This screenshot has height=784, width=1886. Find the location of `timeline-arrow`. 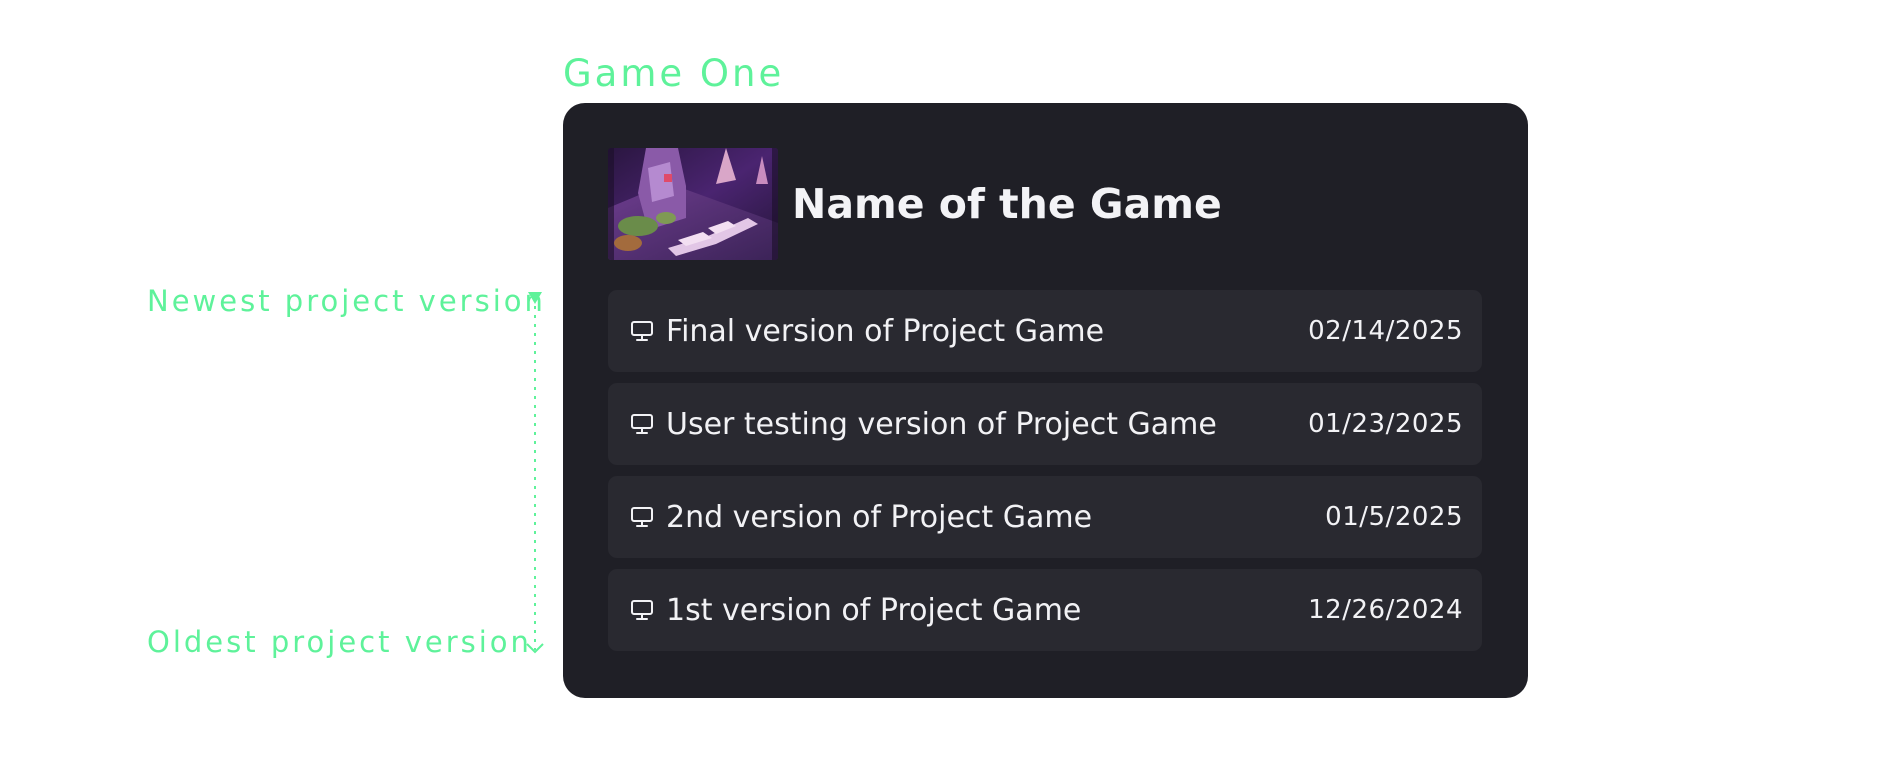

timeline-arrow is located at coordinates (535, 473).